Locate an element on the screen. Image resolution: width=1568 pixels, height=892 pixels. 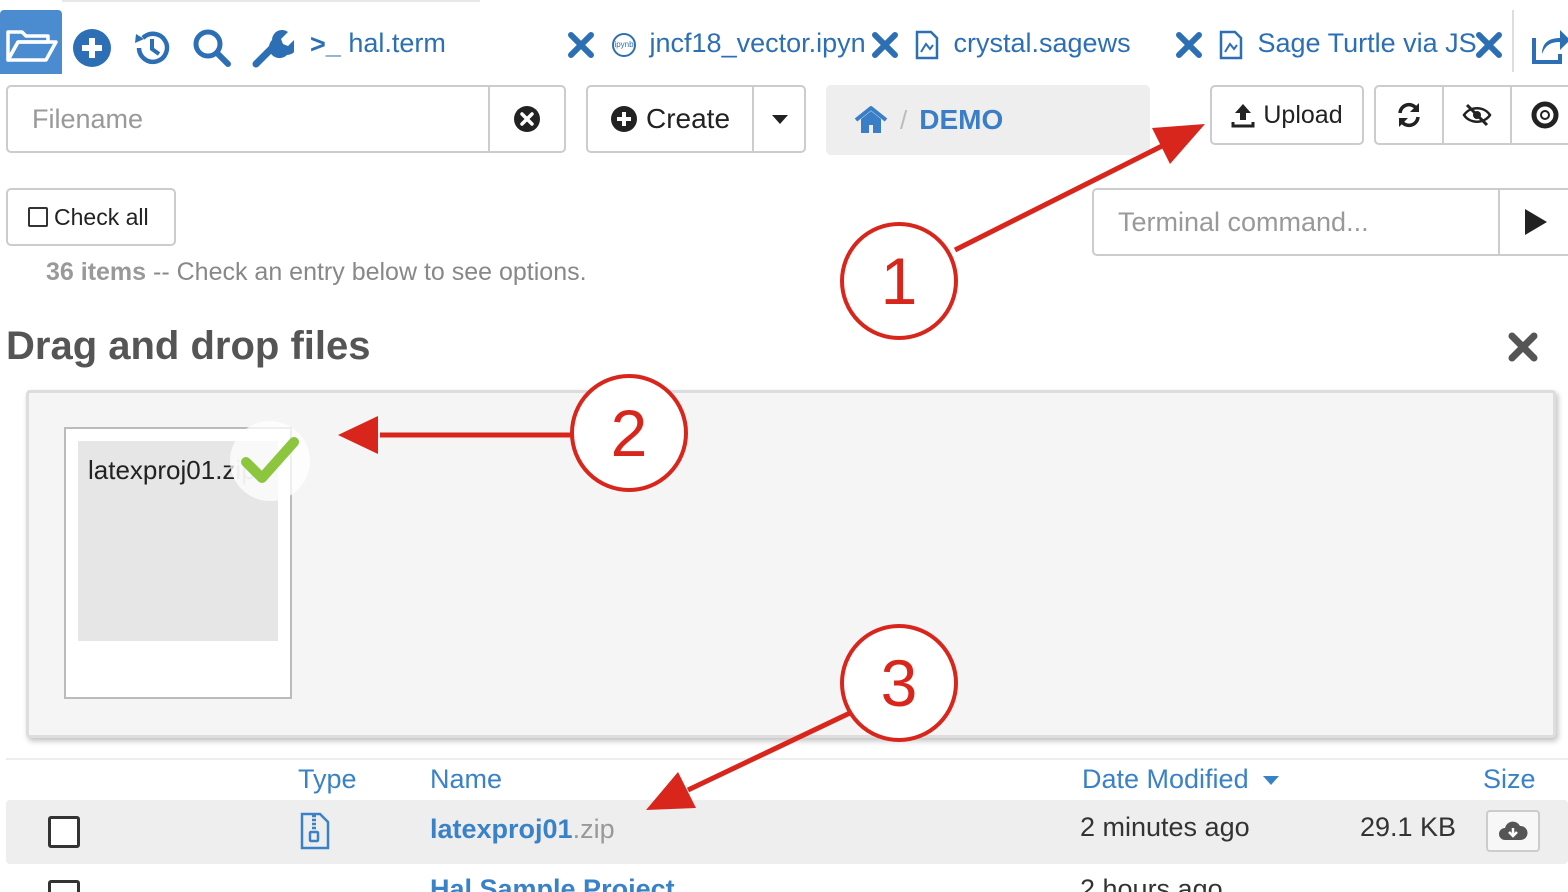
create-dropdown-toggle is located at coordinates (780, 119).